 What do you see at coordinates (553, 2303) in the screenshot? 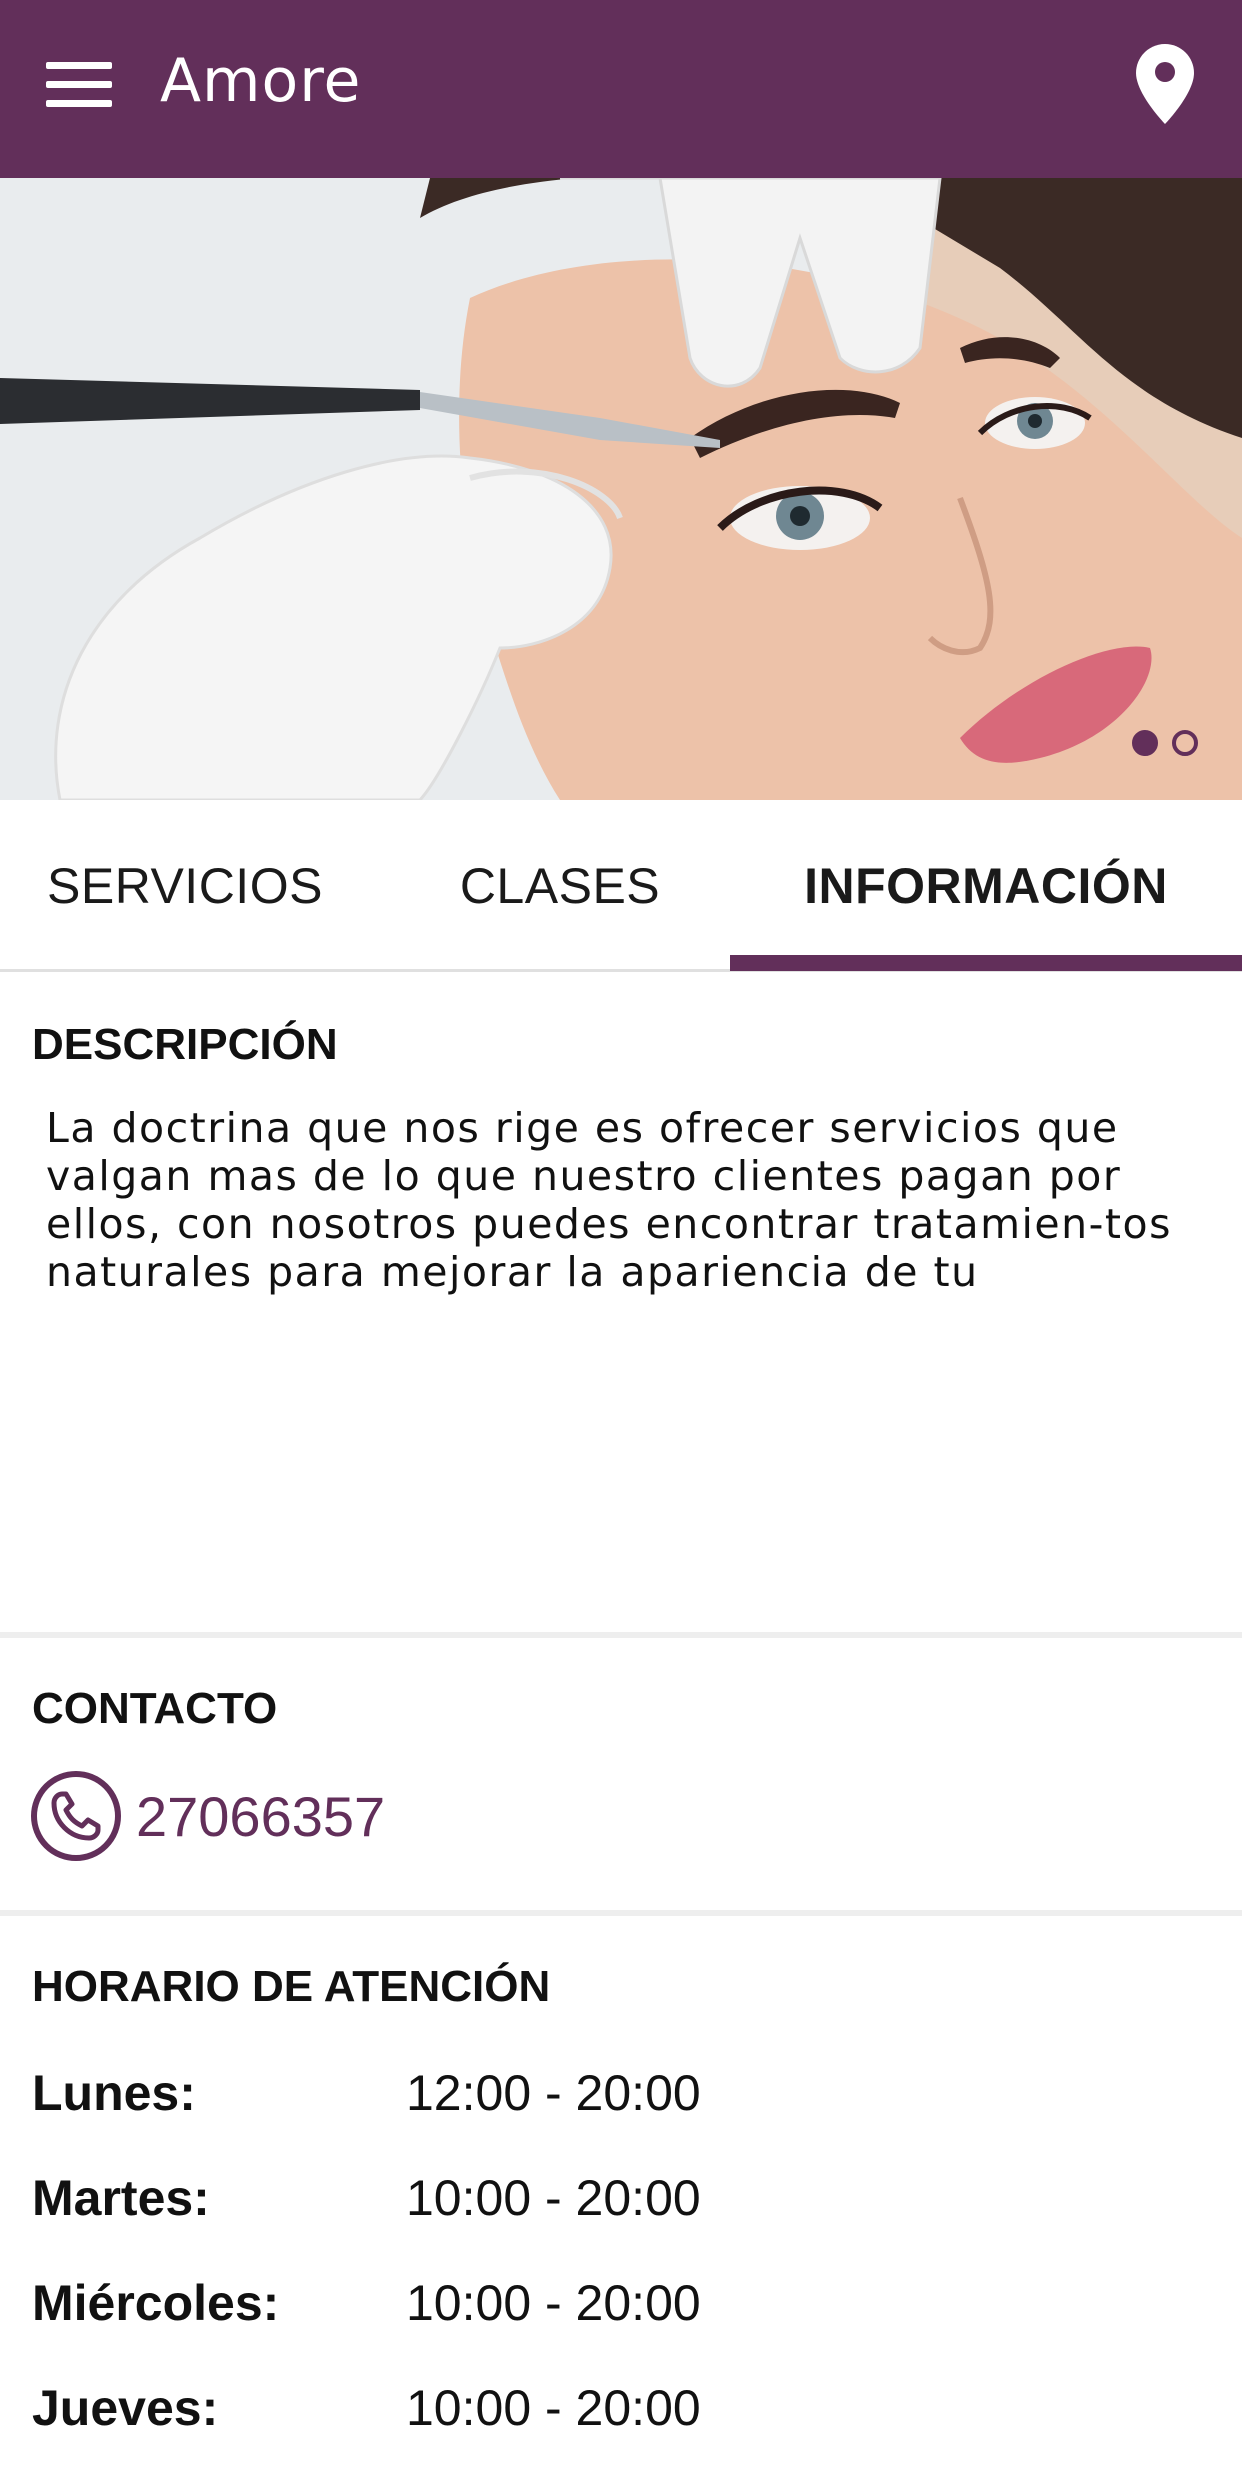
I see `hours-time-miercoles: 10:00 - 20:00` at bounding box center [553, 2303].